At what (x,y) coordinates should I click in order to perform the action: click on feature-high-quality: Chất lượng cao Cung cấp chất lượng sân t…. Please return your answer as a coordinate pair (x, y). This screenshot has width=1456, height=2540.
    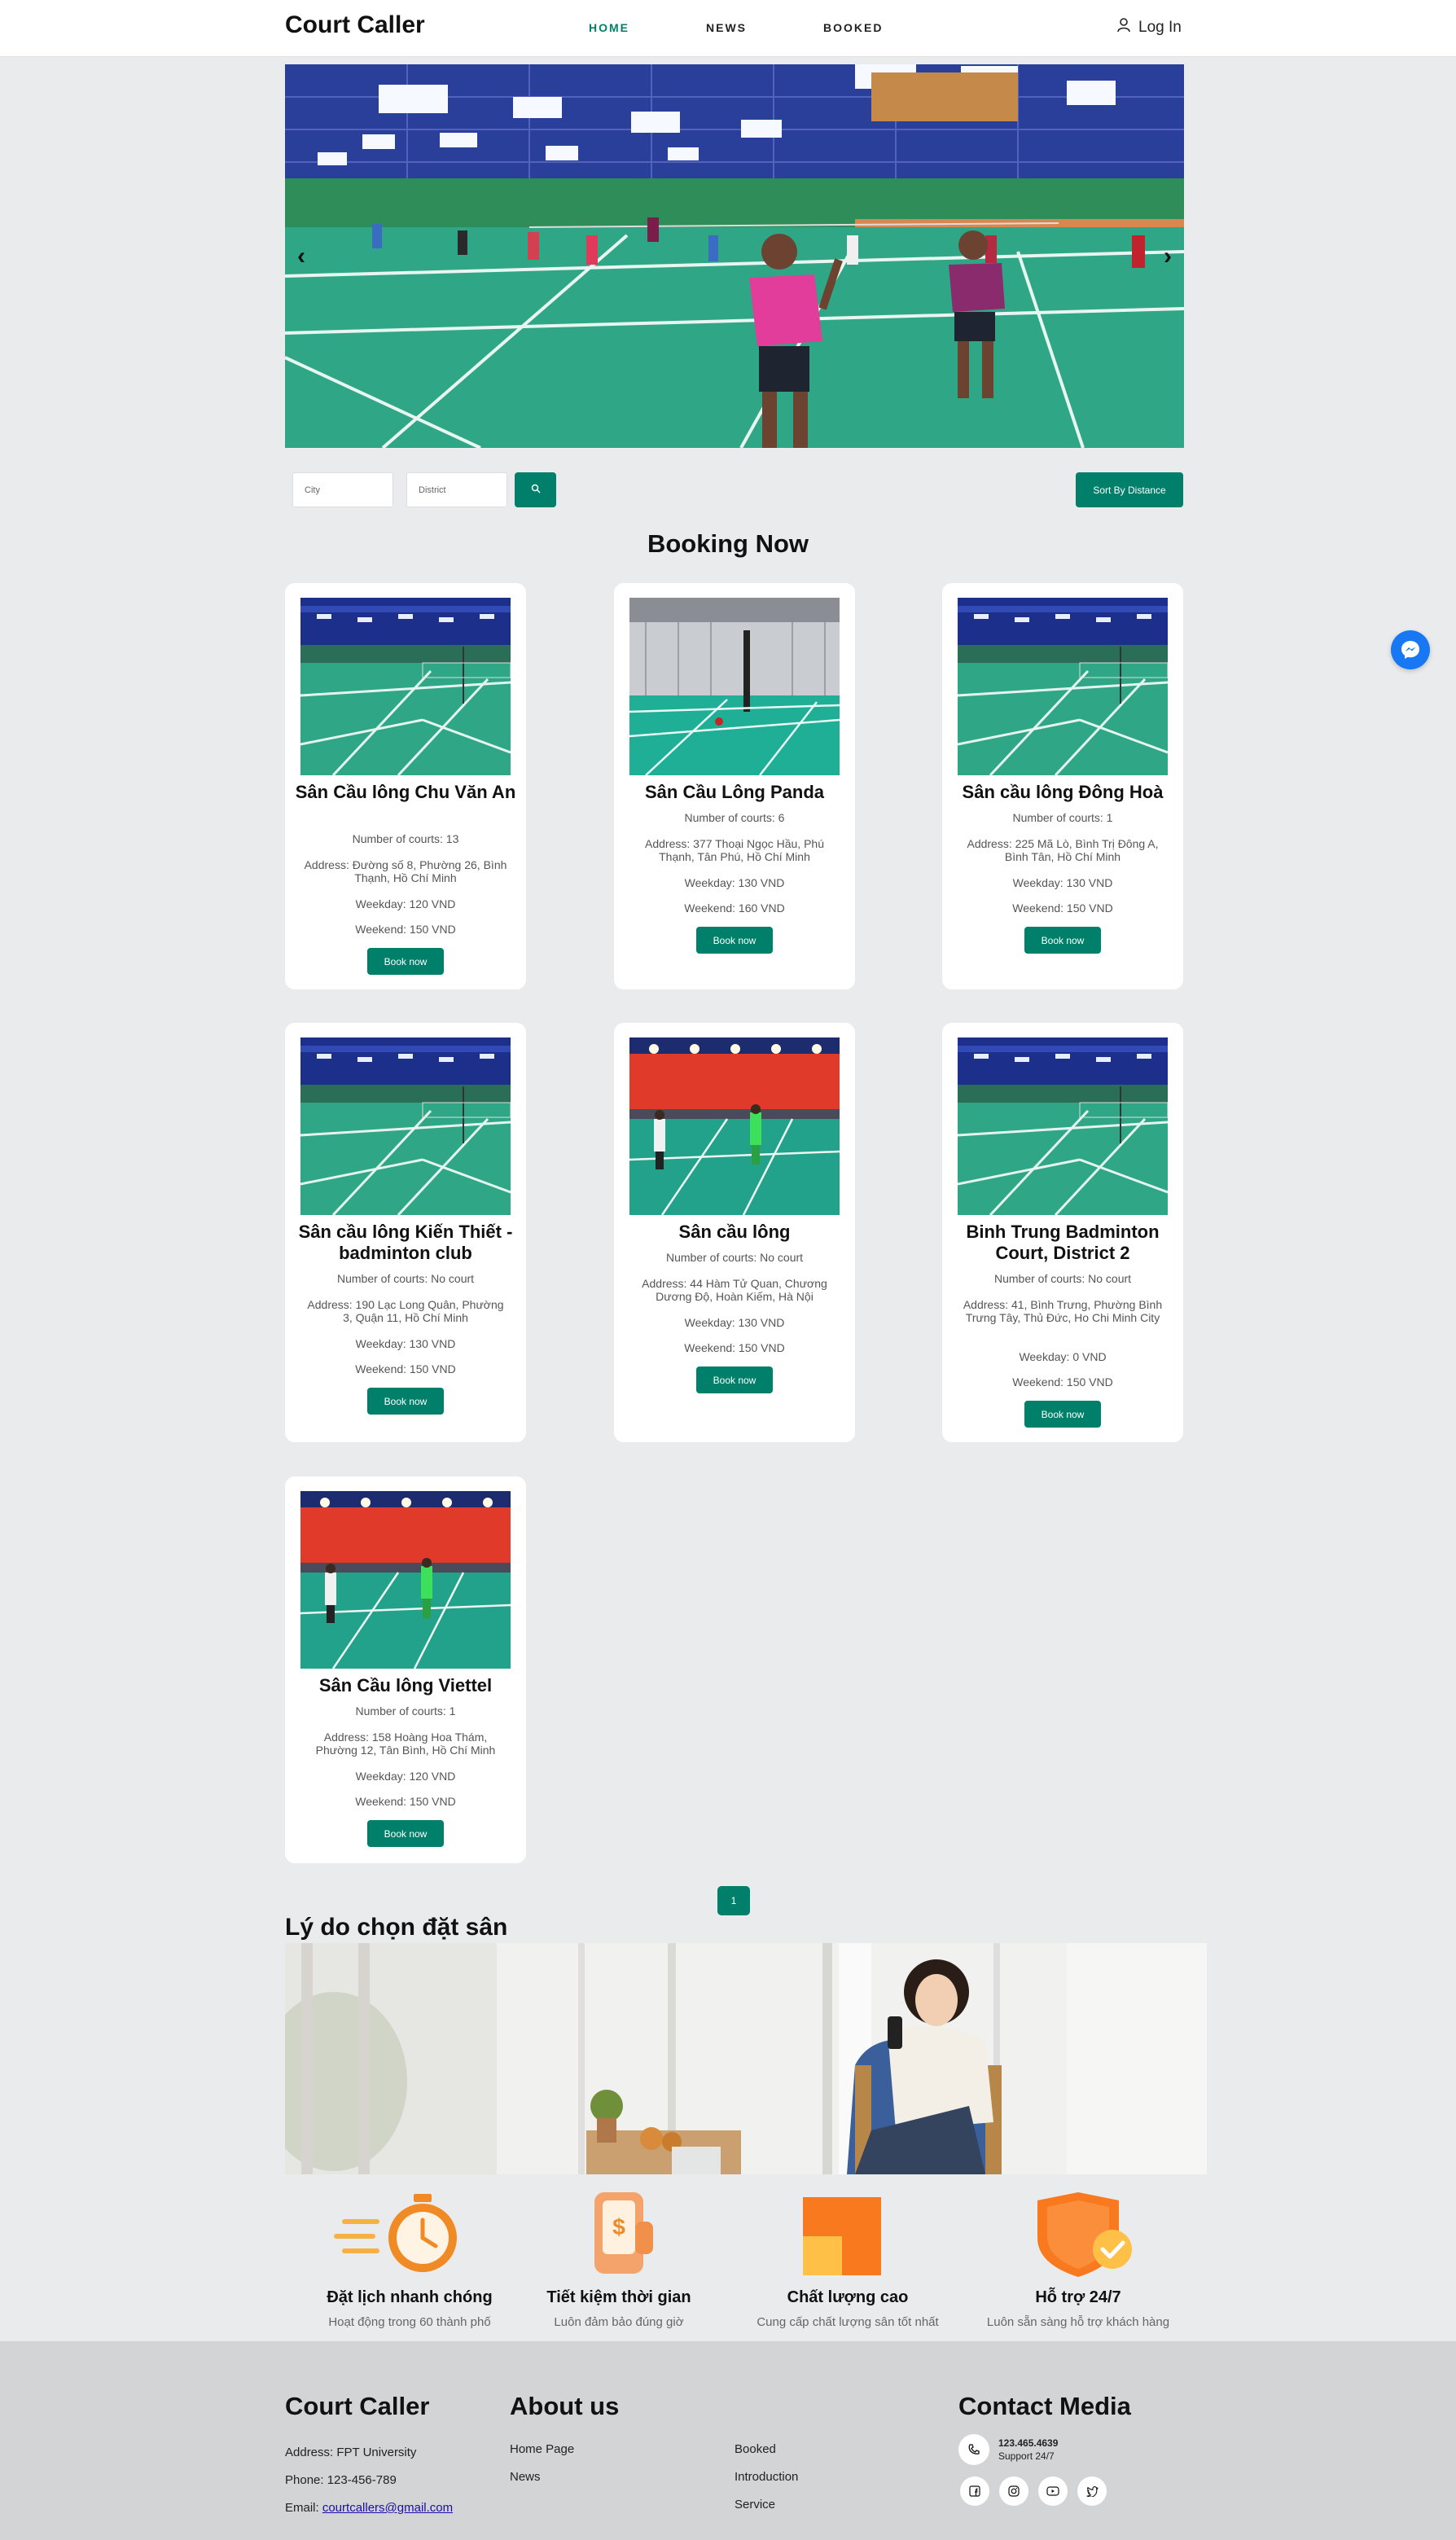
    Looking at the image, I should click on (848, 2259).